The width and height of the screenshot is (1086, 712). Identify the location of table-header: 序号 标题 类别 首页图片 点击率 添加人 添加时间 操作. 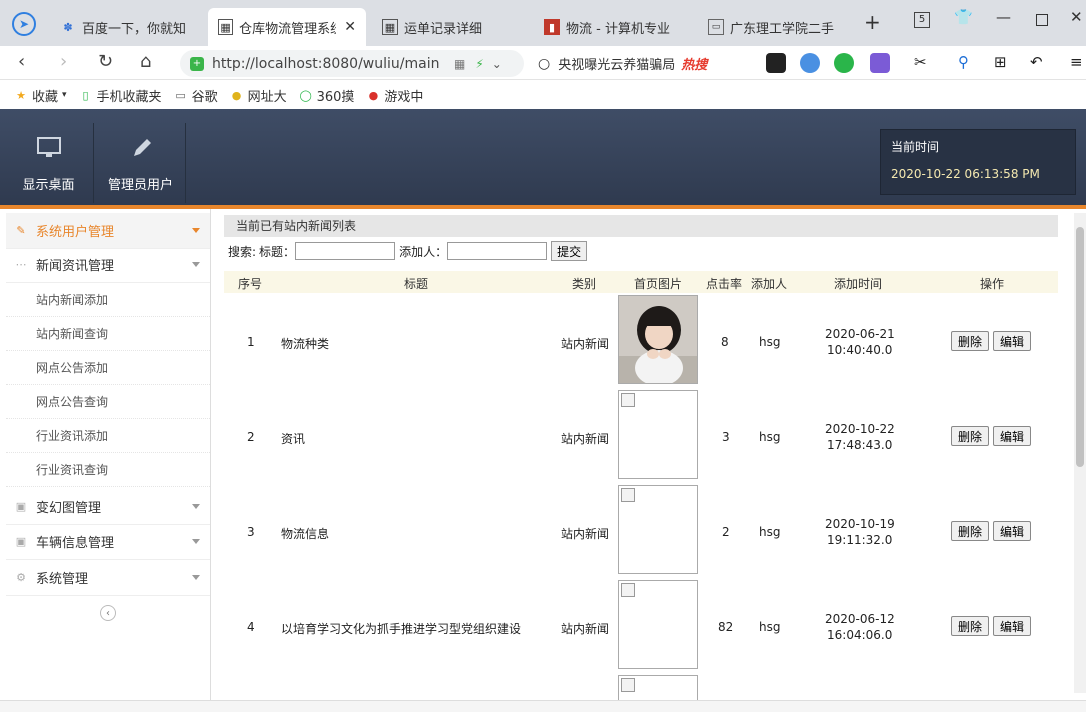
(641, 282).